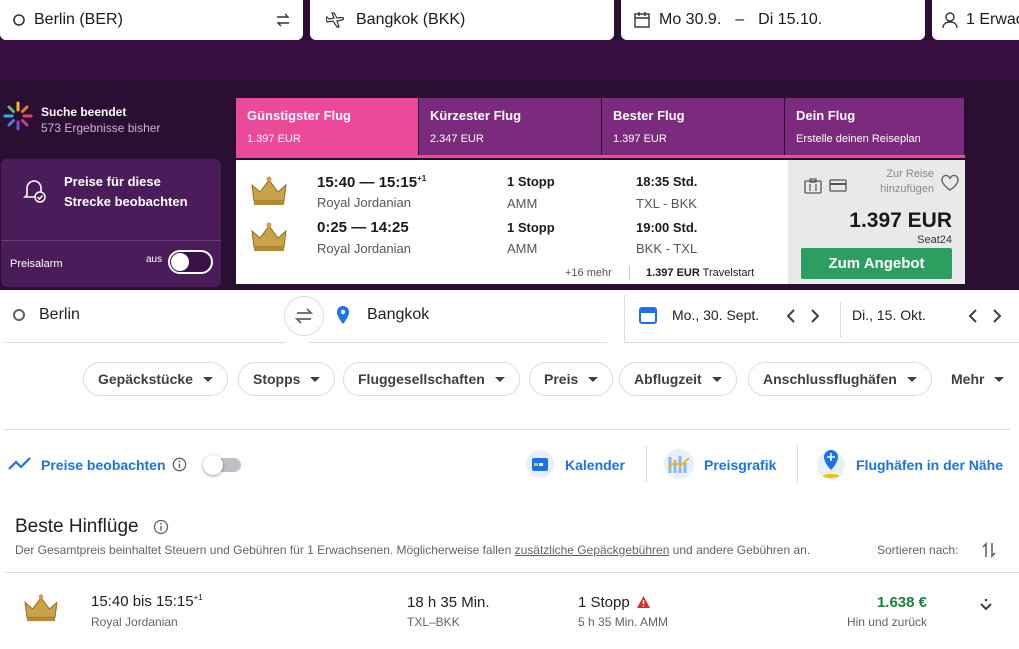 The width and height of the screenshot is (1019, 649). Describe the element at coordinates (277, 379) in the screenshot. I see `chip-label: Stopps` at that location.